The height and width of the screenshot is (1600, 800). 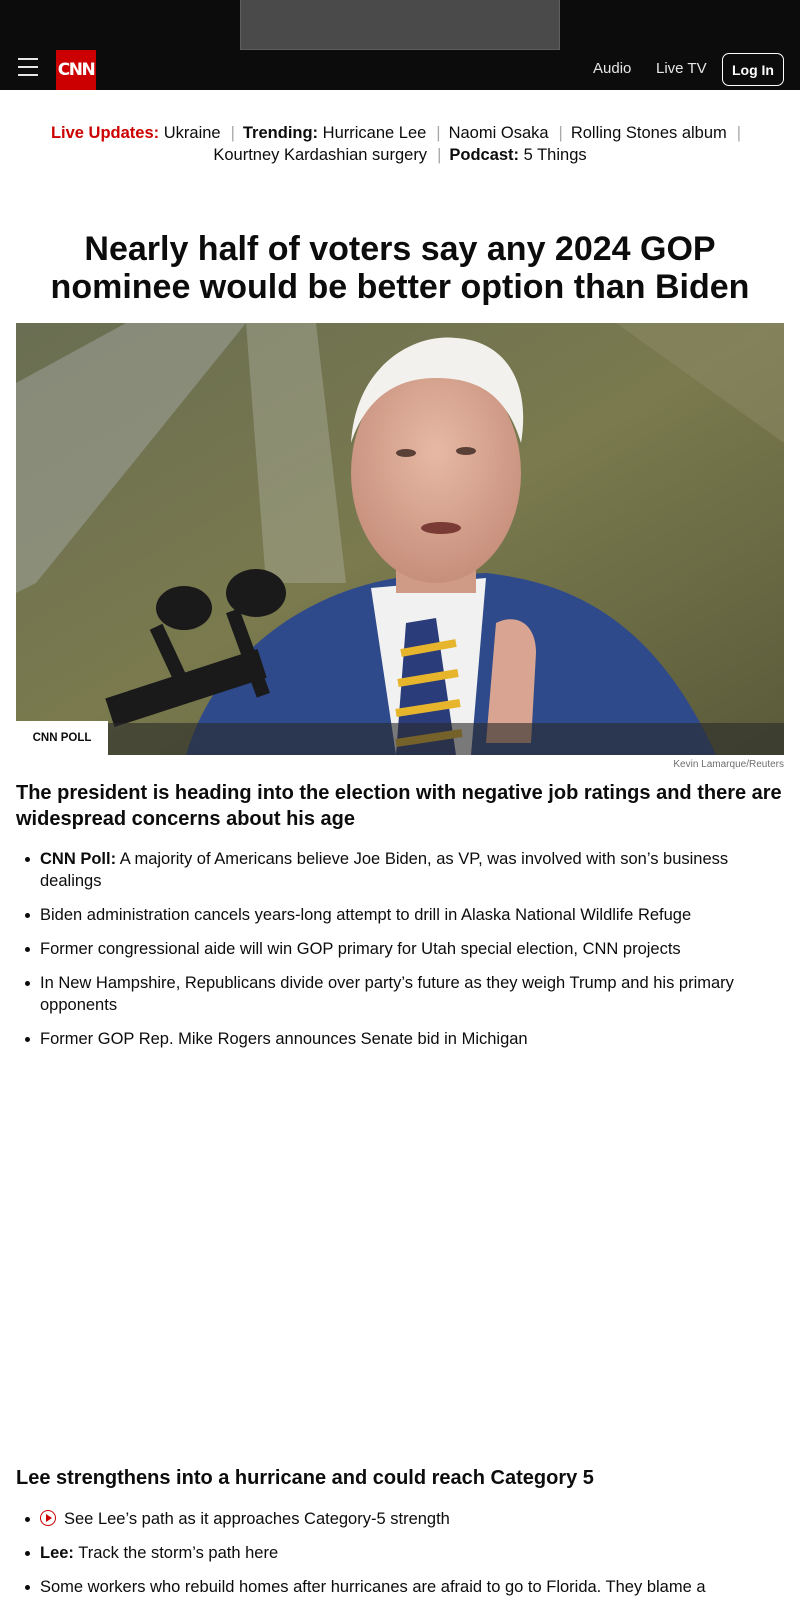 What do you see at coordinates (78, 859) in the screenshot?
I see `list-item-label: CNN Poll:` at bounding box center [78, 859].